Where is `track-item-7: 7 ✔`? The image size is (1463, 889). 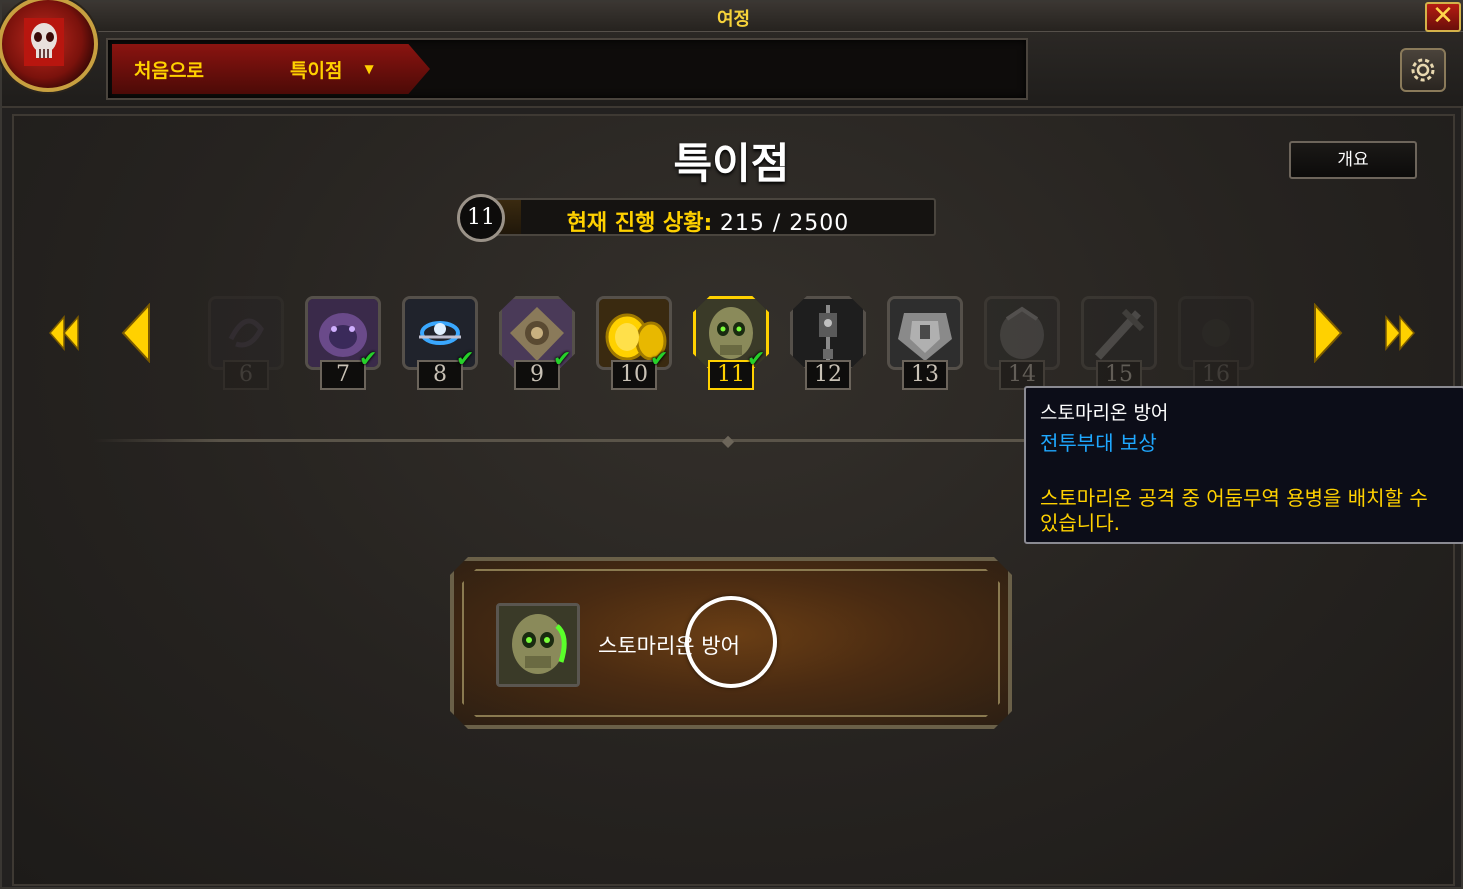
track-item-7: 7 ✔ is located at coordinates (343, 344).